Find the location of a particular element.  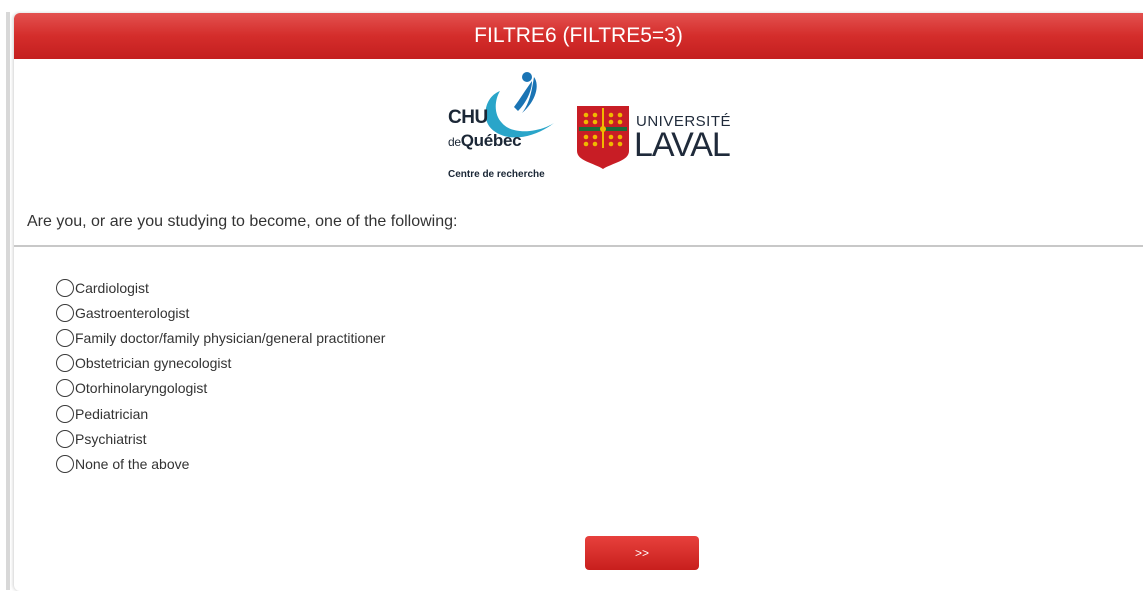

option-label: None of the above is located at coordinates (132, 464).